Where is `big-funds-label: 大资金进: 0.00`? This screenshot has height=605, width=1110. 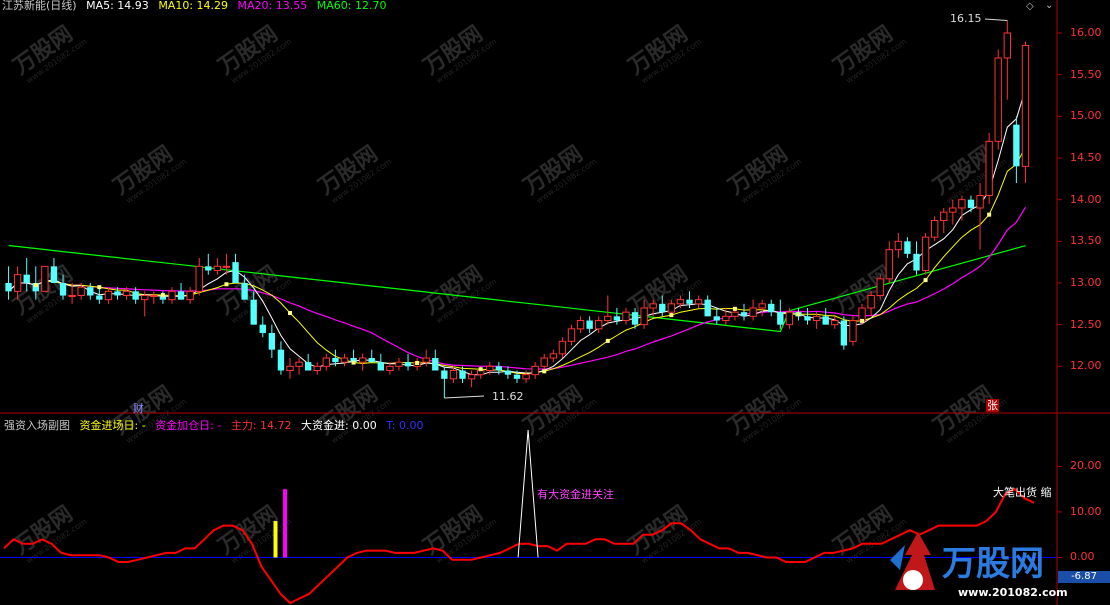
big-funds-label: 大资金进: 0.00 is located at coordinates (339, 425).